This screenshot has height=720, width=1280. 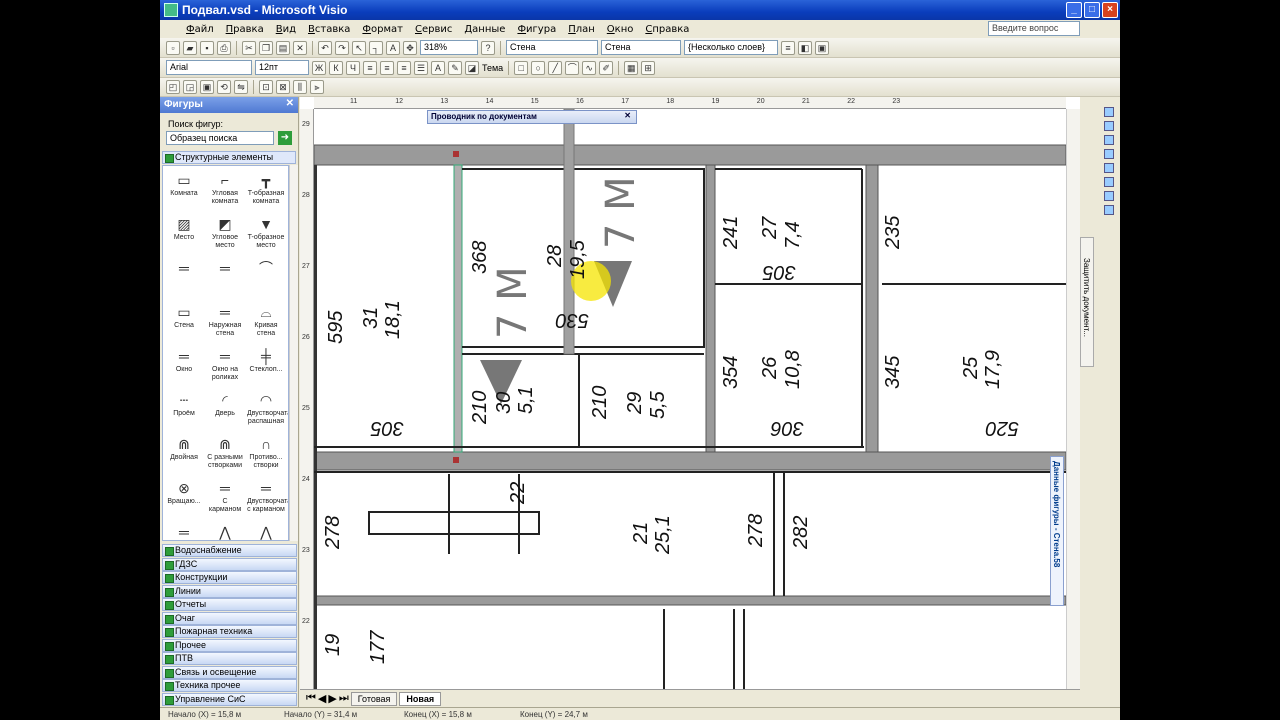 What do you see at coordinates (184, 448) in the screenshot?
I see `stencil-shape: ⋒ Двойная` at bounding box center [184, 448].